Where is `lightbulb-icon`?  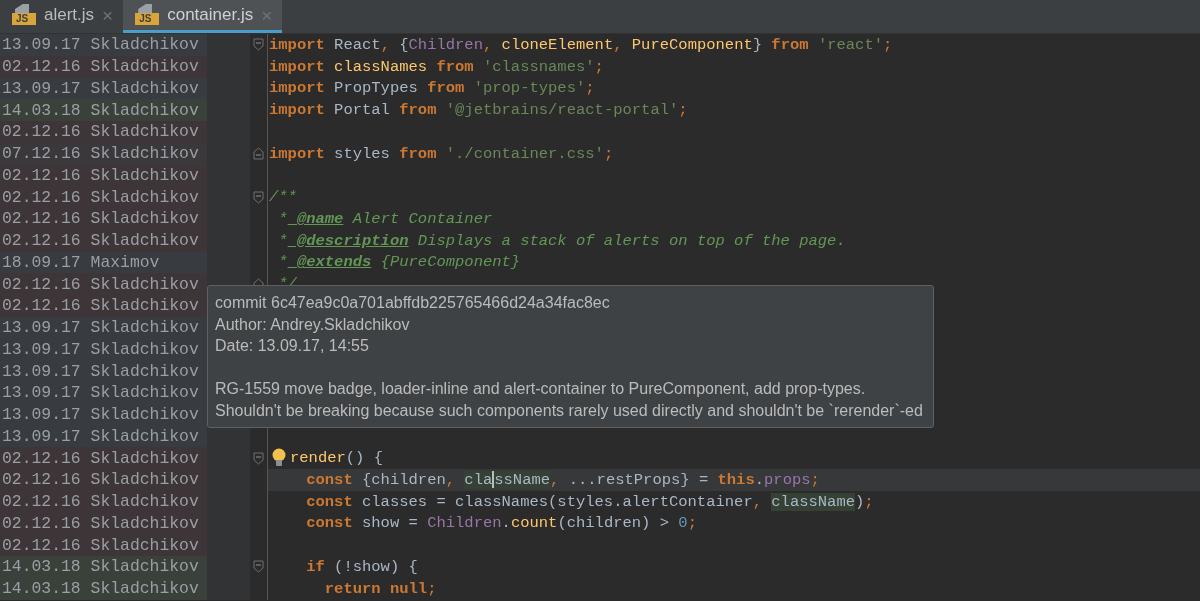 lightbulb-icon is located at coordinates (279, 458).